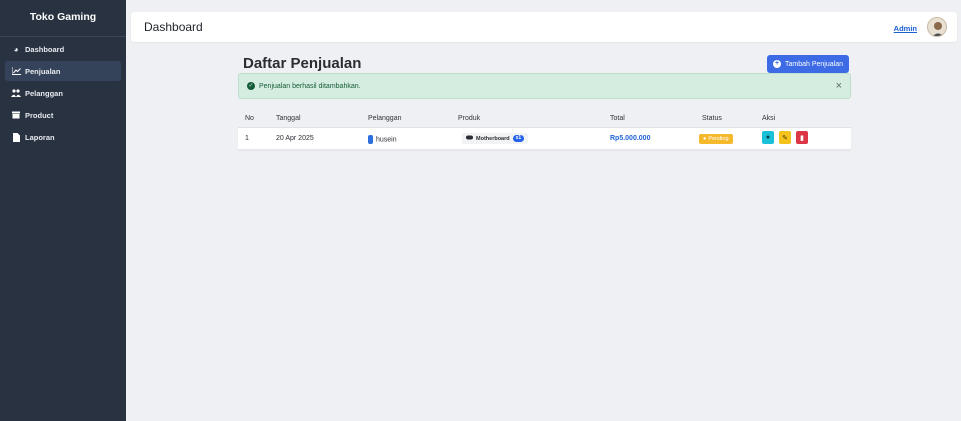  I want to click on divider, so click(63, 36).